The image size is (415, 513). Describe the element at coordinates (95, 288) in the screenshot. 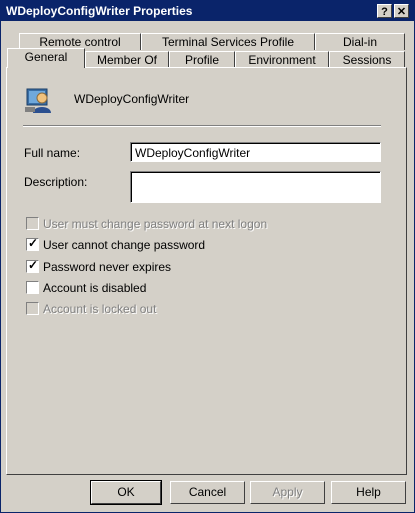

I see `account-disabled-label: Account is disabled` at that location.